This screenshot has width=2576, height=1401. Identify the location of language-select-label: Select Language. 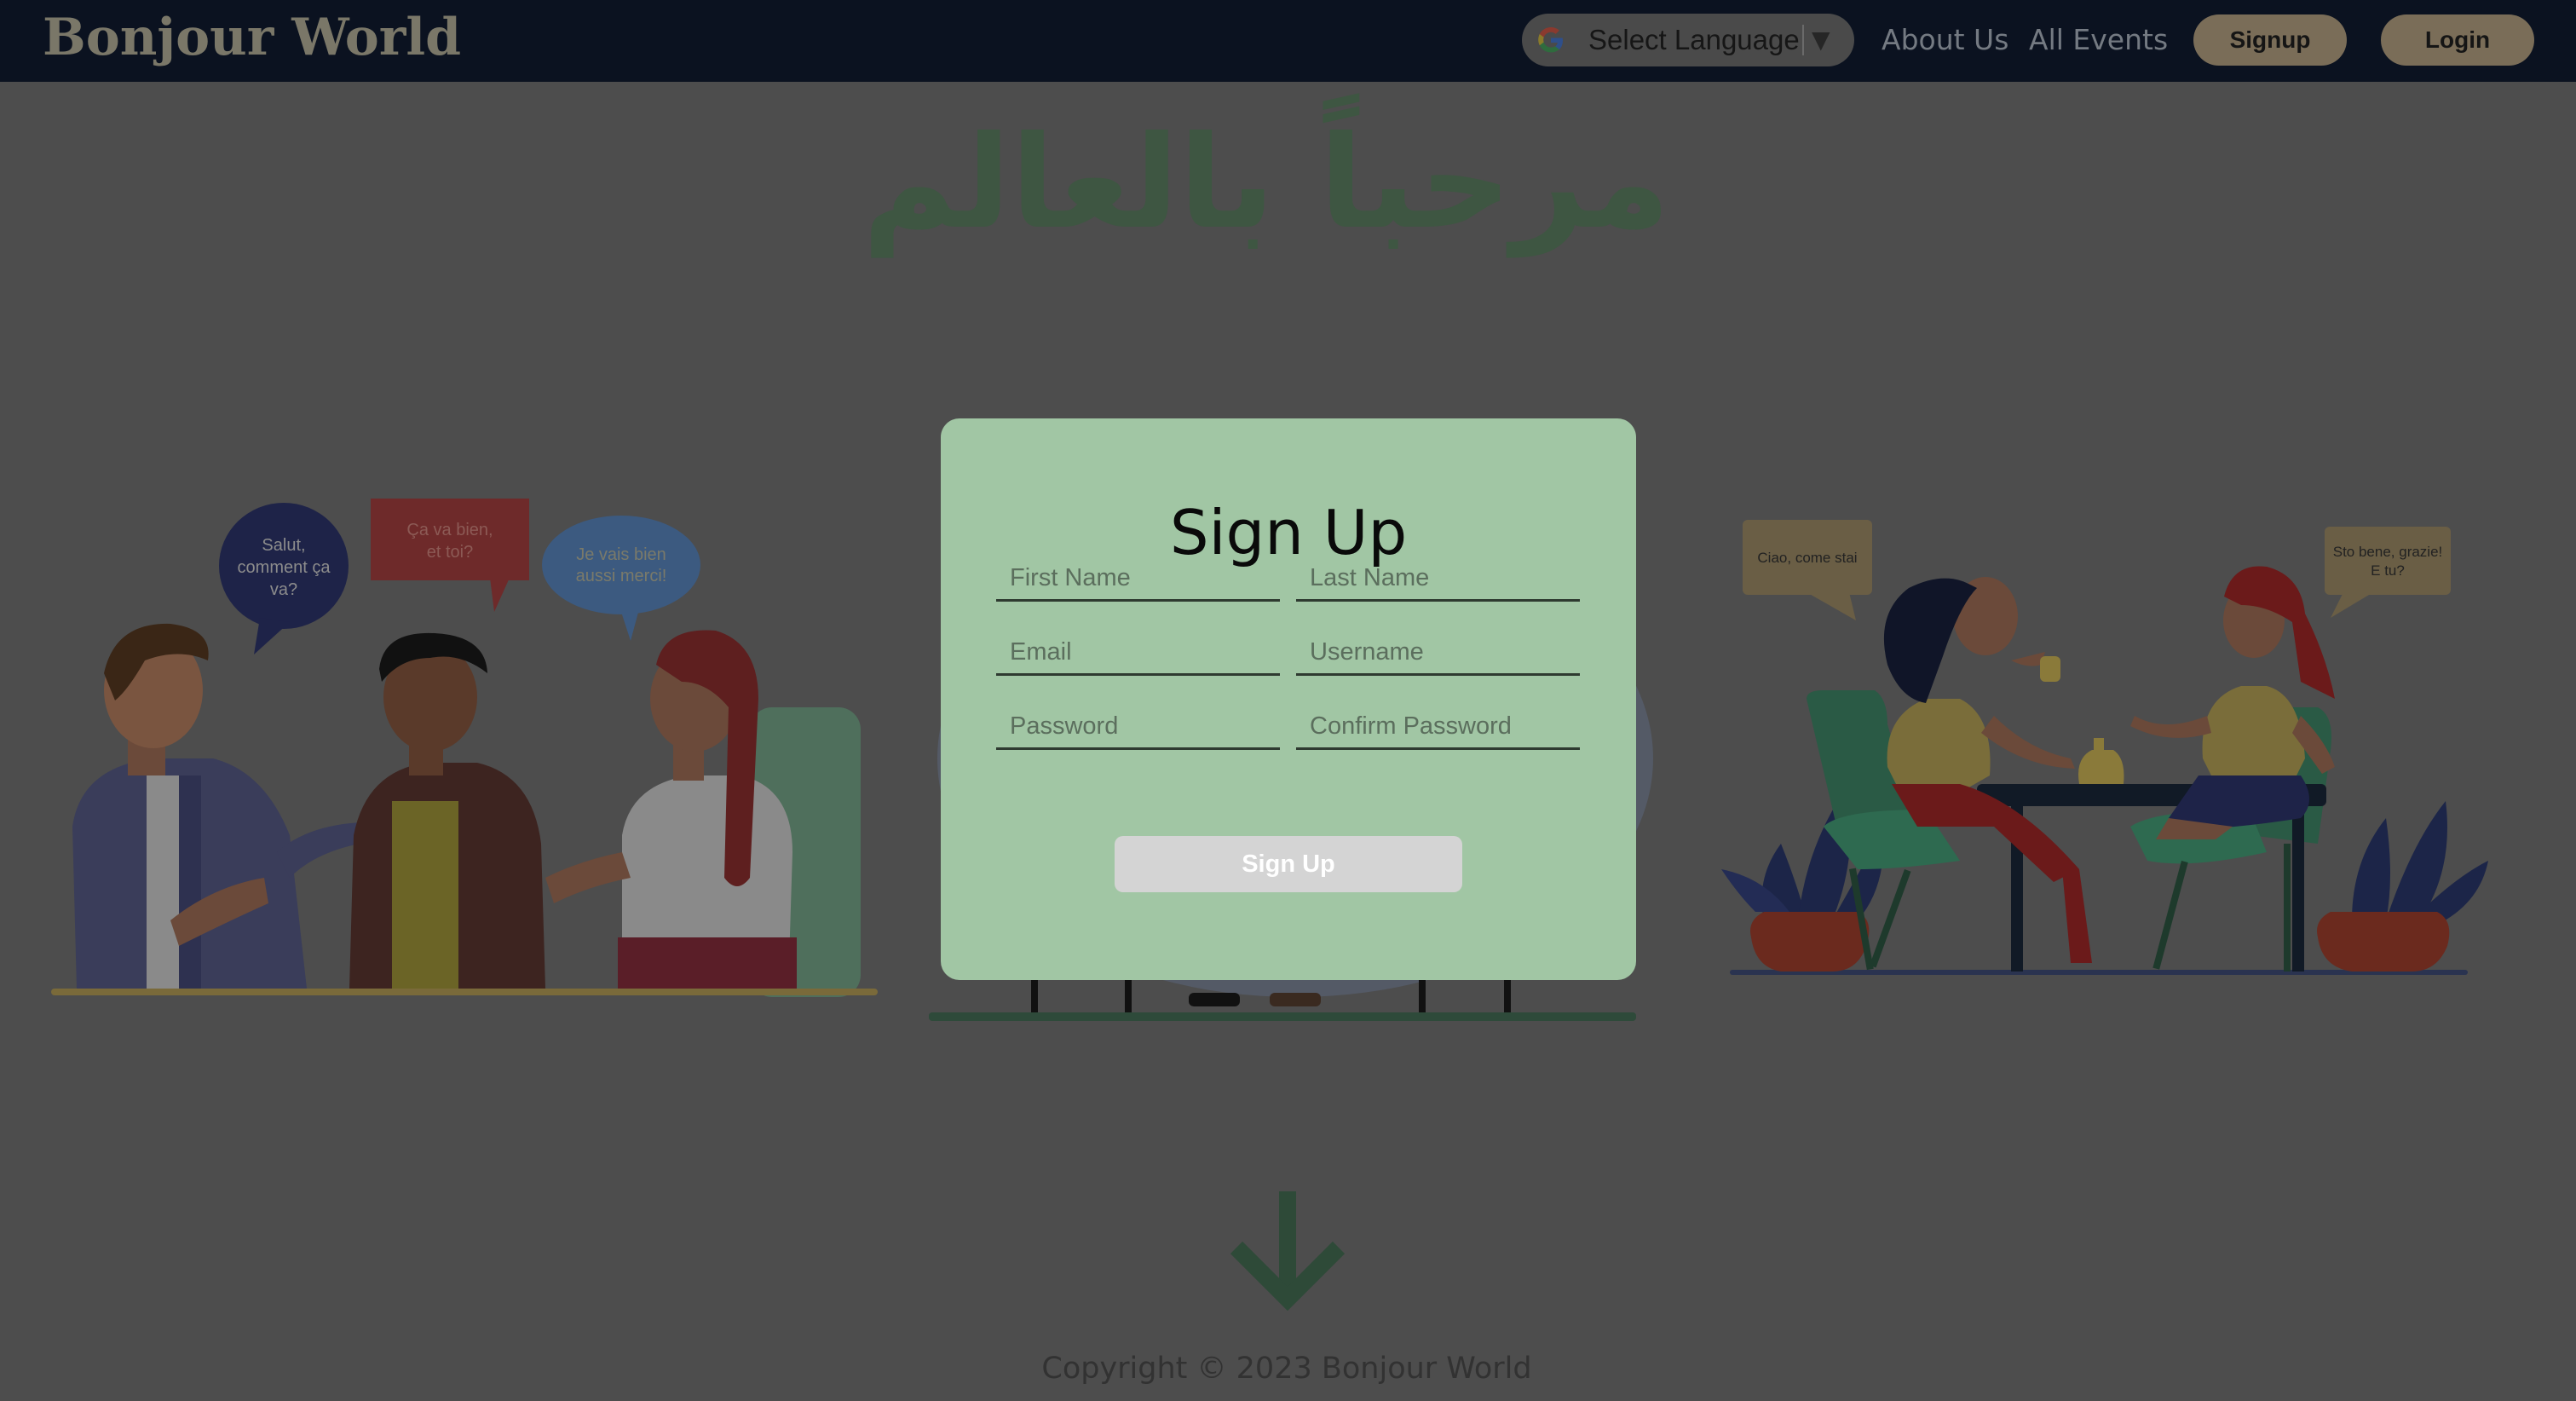
(1694, 39).